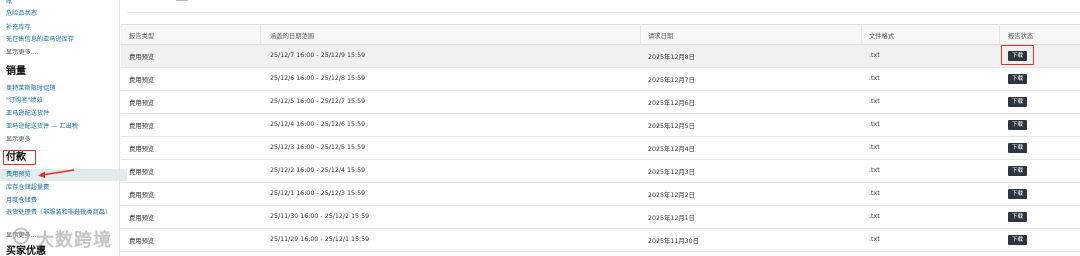 The width and height of the screenshot is (1080, 256). I want to click on payments-callout-box, so click(19, 157).